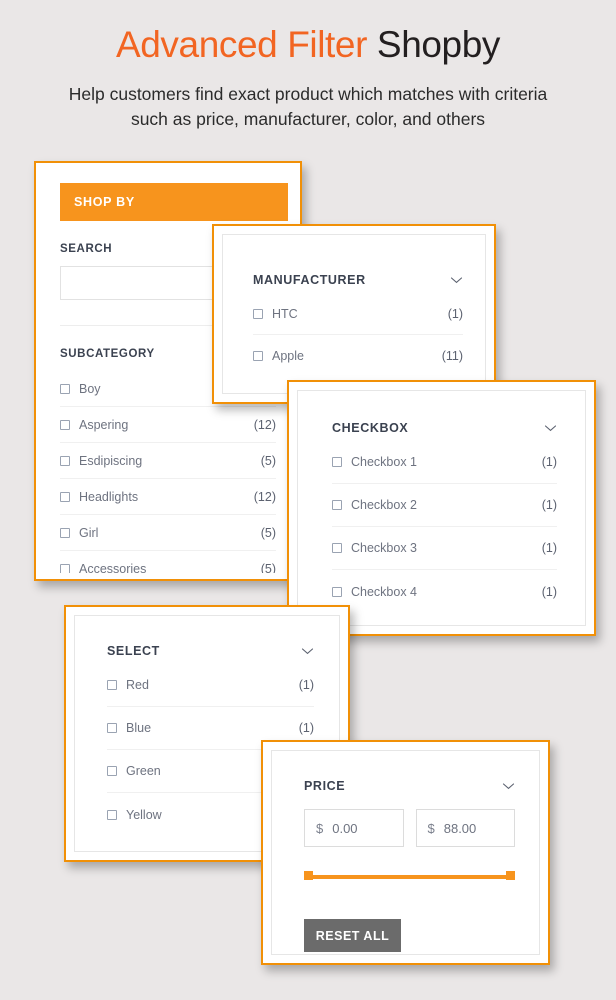  I want to click on checkbox-header: CHECKBOX, so click(444, 431).